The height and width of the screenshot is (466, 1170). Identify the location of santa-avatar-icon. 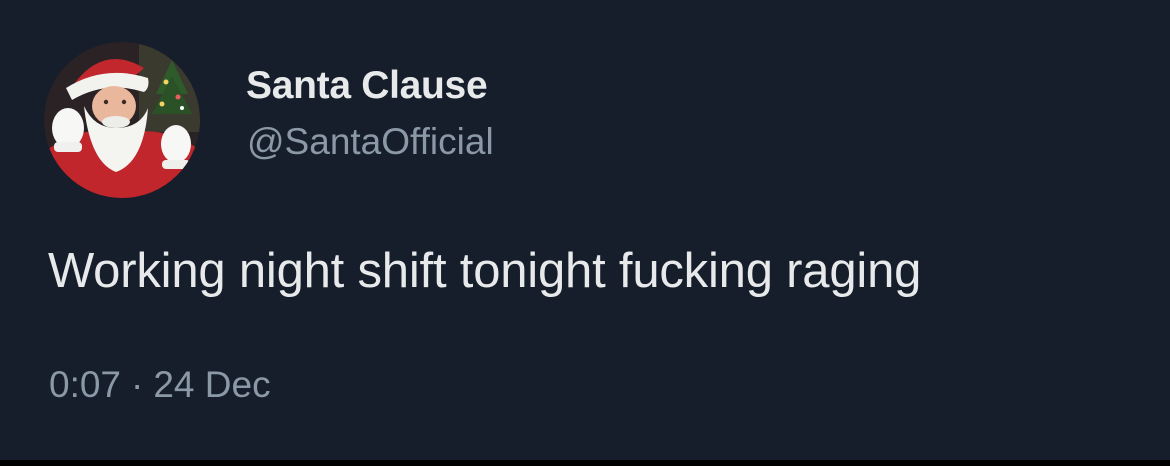
(122, 120).